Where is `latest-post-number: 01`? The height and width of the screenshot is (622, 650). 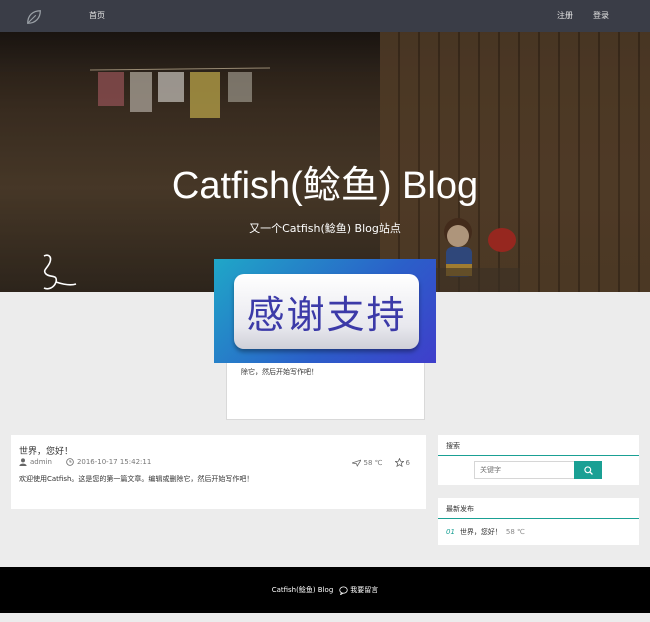 latest-post-number: 01 is located at coordinates (450, 532).